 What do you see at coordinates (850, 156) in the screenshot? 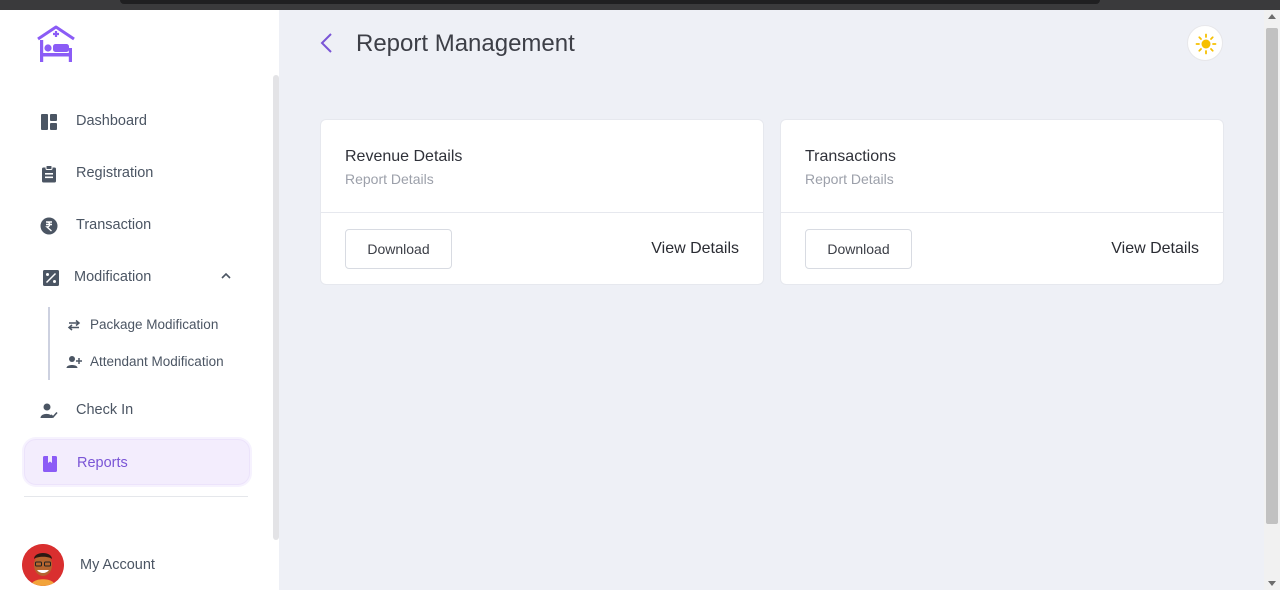
I see `card-title: Transactions` at bounding box center [850, 156].